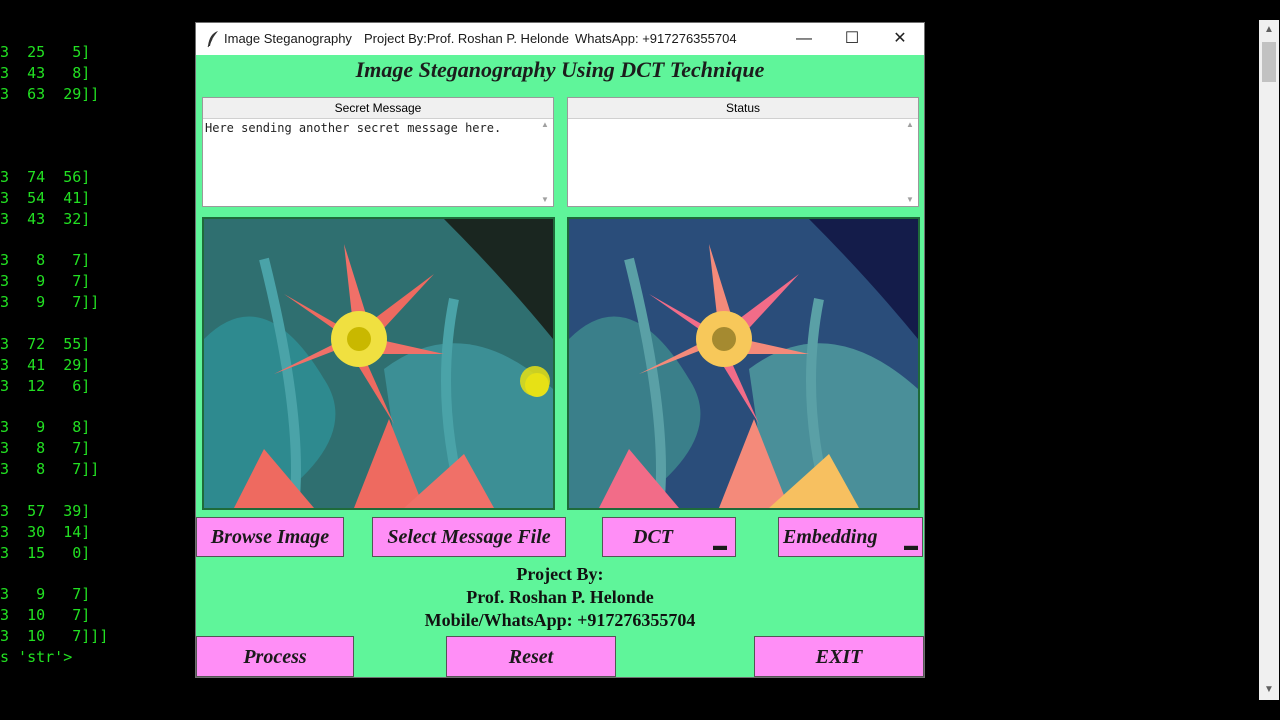 The image size is (1280, 720). Describe the element at coordinates (469, 537) in the screenshot. I see `select-message-file-button: Select Message File` at that location.